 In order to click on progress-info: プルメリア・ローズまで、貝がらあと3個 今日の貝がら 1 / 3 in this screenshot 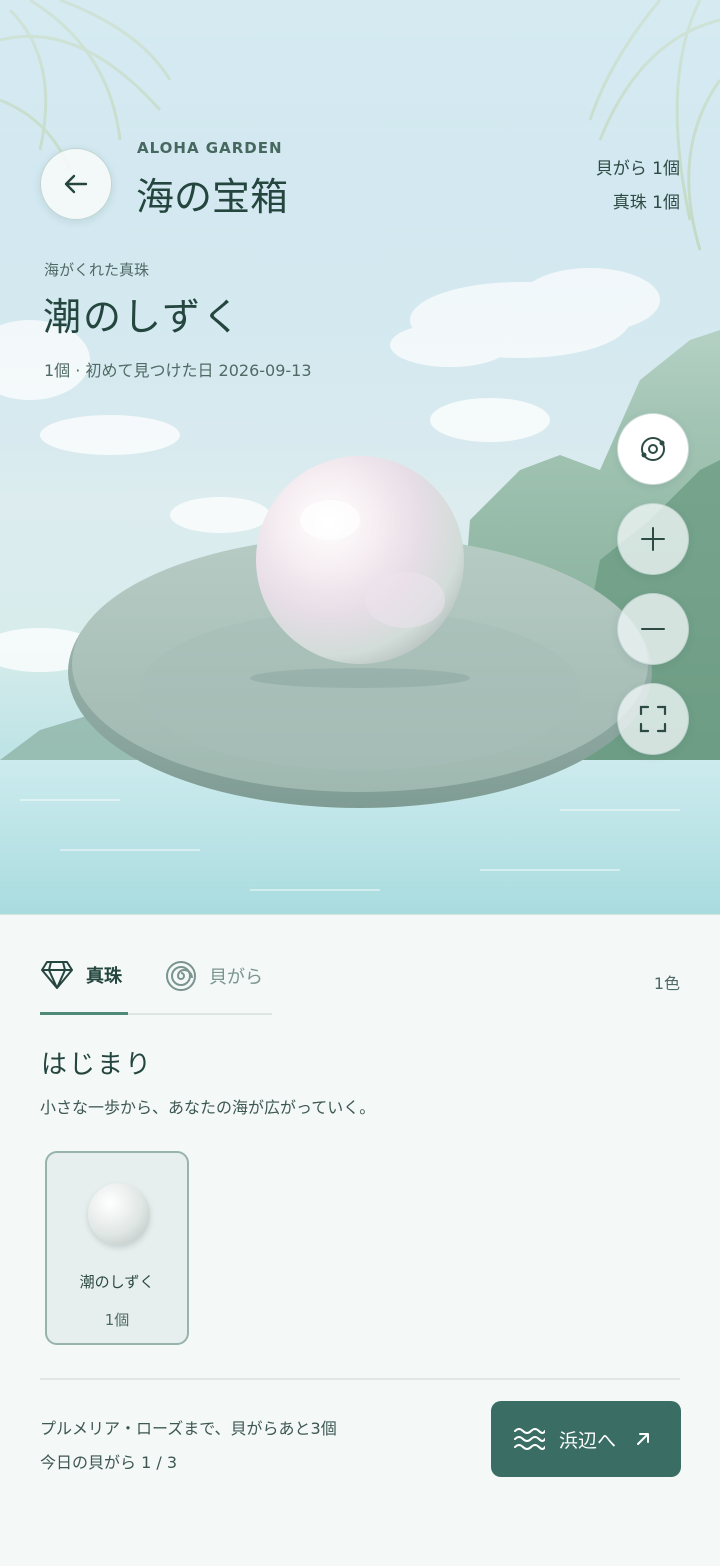, I will do `click(188, 1446)`.